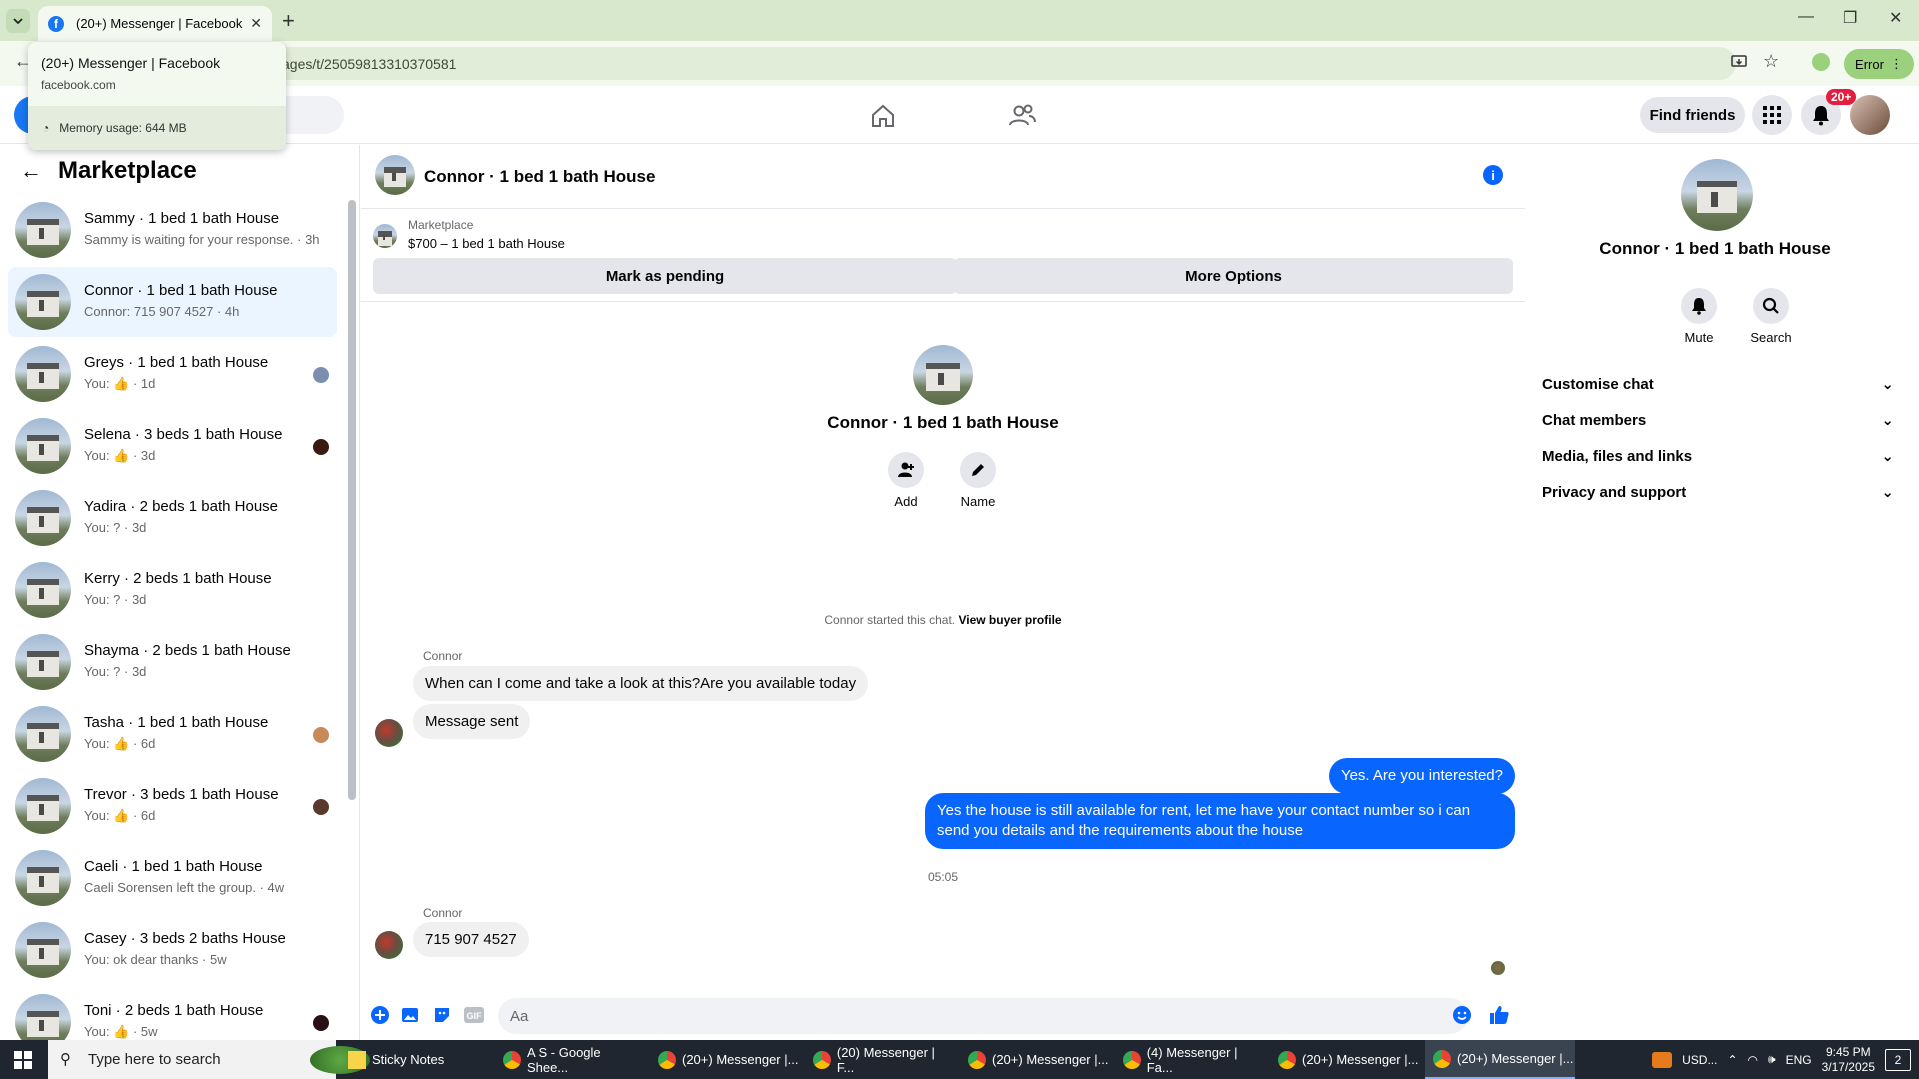 The height and width of the screenshot is (1079, 1919). Describe the element at coordinates (443, 913) in the screenshot. I see `sender-name: Connor` at that location.